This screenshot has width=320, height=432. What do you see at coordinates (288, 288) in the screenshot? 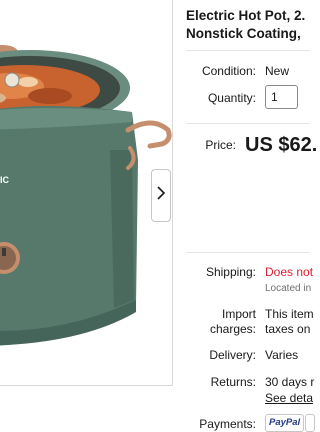
I see `item-location: Located in` at bounding box center [288, 288].